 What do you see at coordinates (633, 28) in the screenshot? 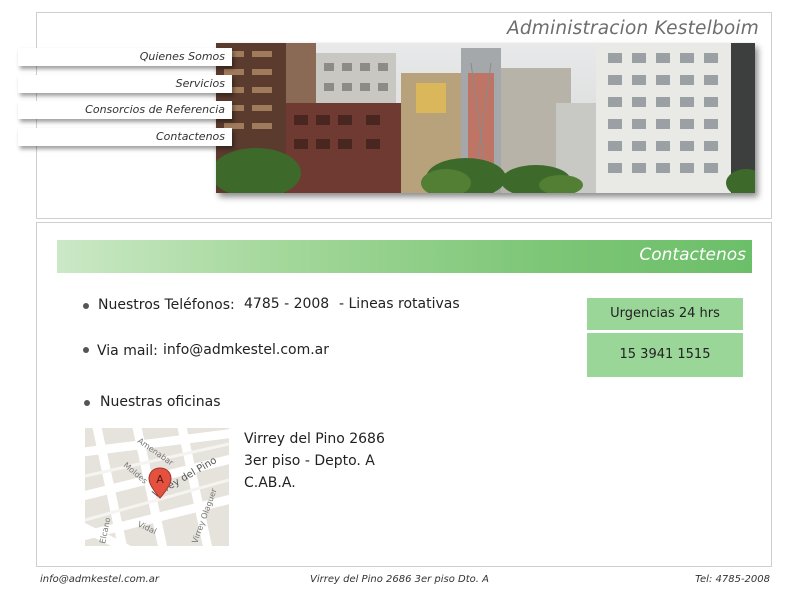
I see `site-title: Administracion Kestelboim` at bounding box center [633, 28].